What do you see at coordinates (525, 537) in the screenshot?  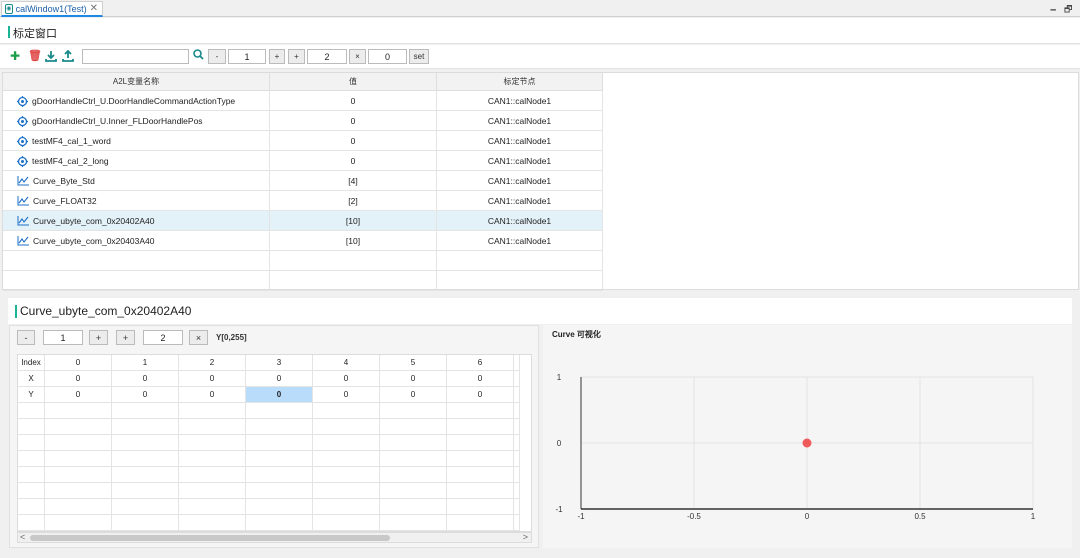 I see `scroll-right-icon: >` at bounding box center [525, 537].